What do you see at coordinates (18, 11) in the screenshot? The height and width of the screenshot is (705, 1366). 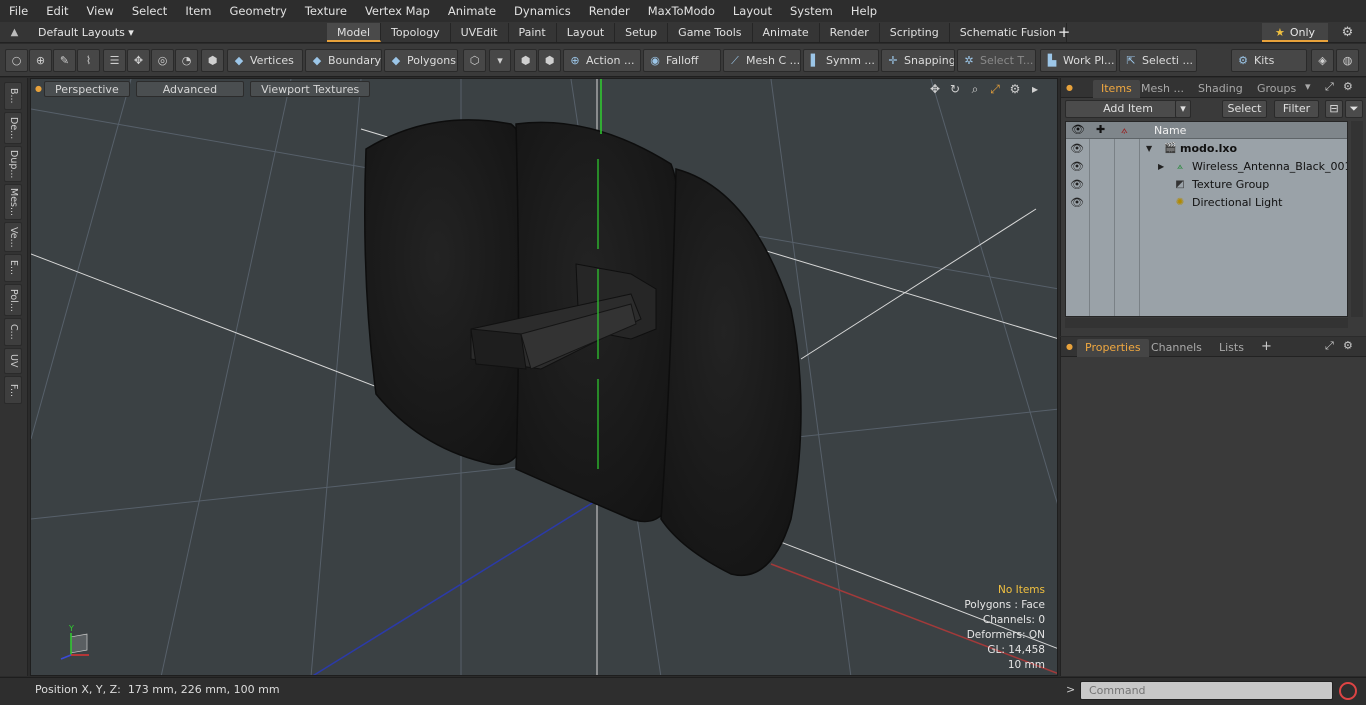 I see `menu-file: File` at bounding box center [18, 11].